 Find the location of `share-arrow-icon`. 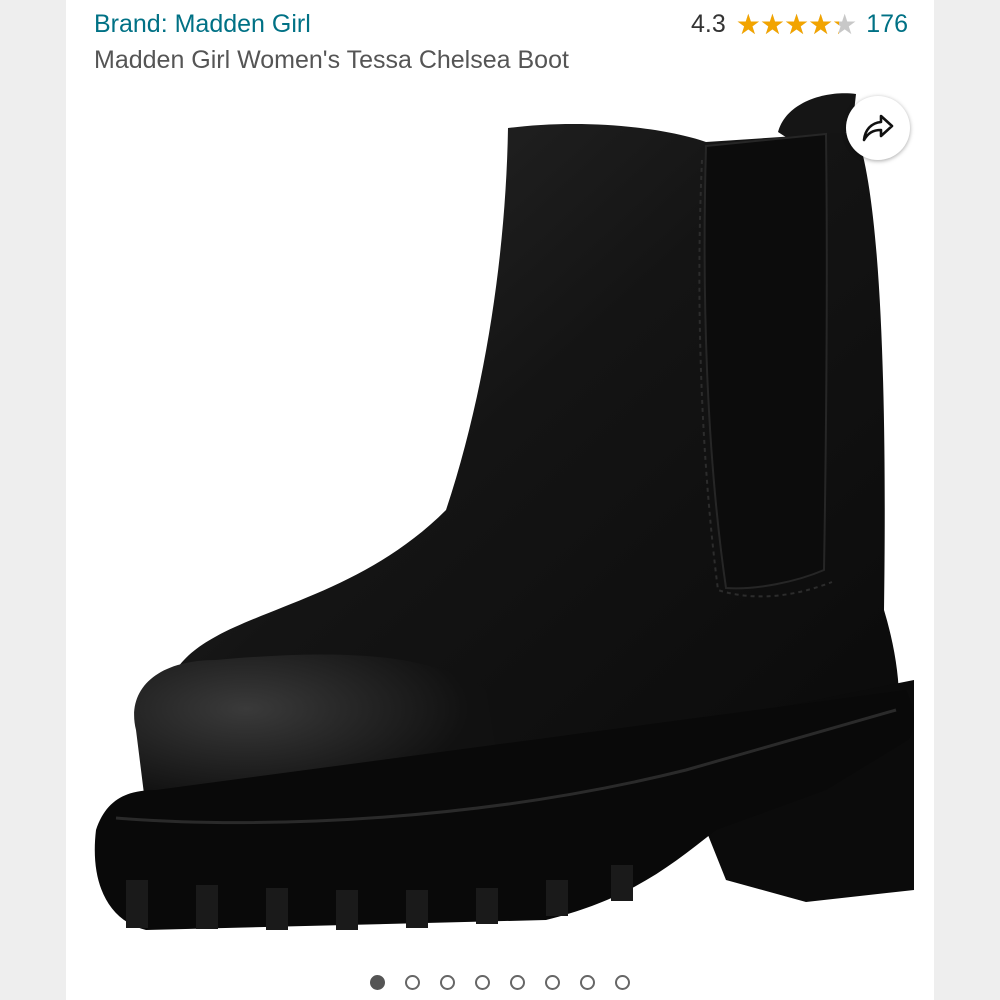

share-arrow-icon is located at coordinates (878, 128).